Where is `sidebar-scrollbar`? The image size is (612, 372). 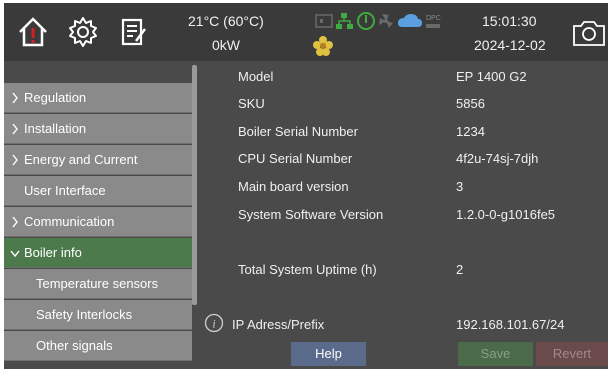 sidebar-scrollbar is located at coordinates (194, 185).